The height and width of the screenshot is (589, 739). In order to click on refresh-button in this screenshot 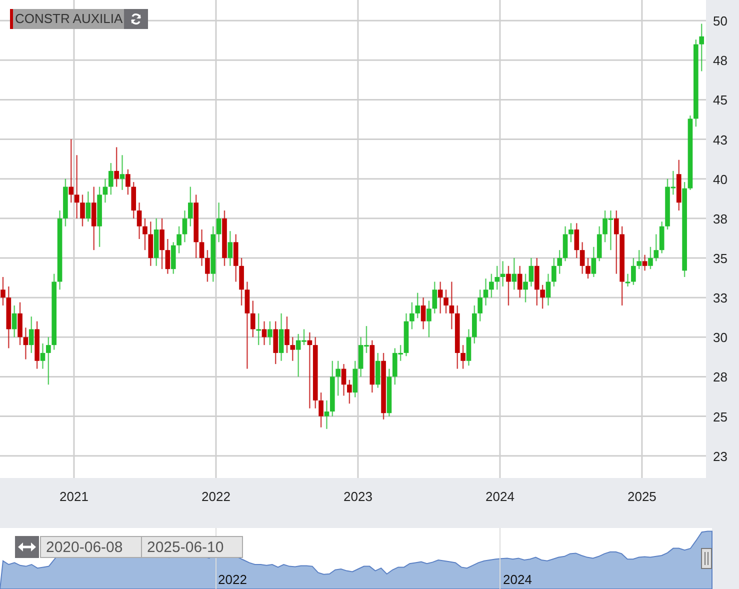, I will do `click(136, 19)`.